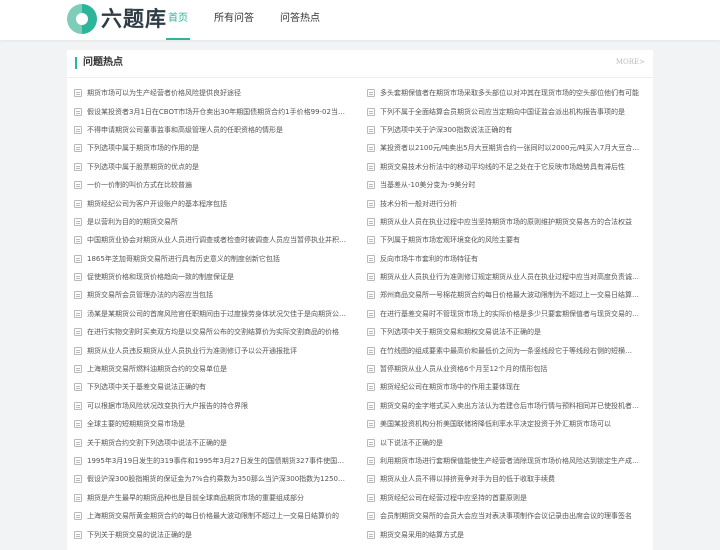 The image size is (720, 550). Describe the element at coordinates (213, 406) in the screenshot. I see `question-item: 可以根据市场风险状况改变执行大户报告的持仓界限` at that location.